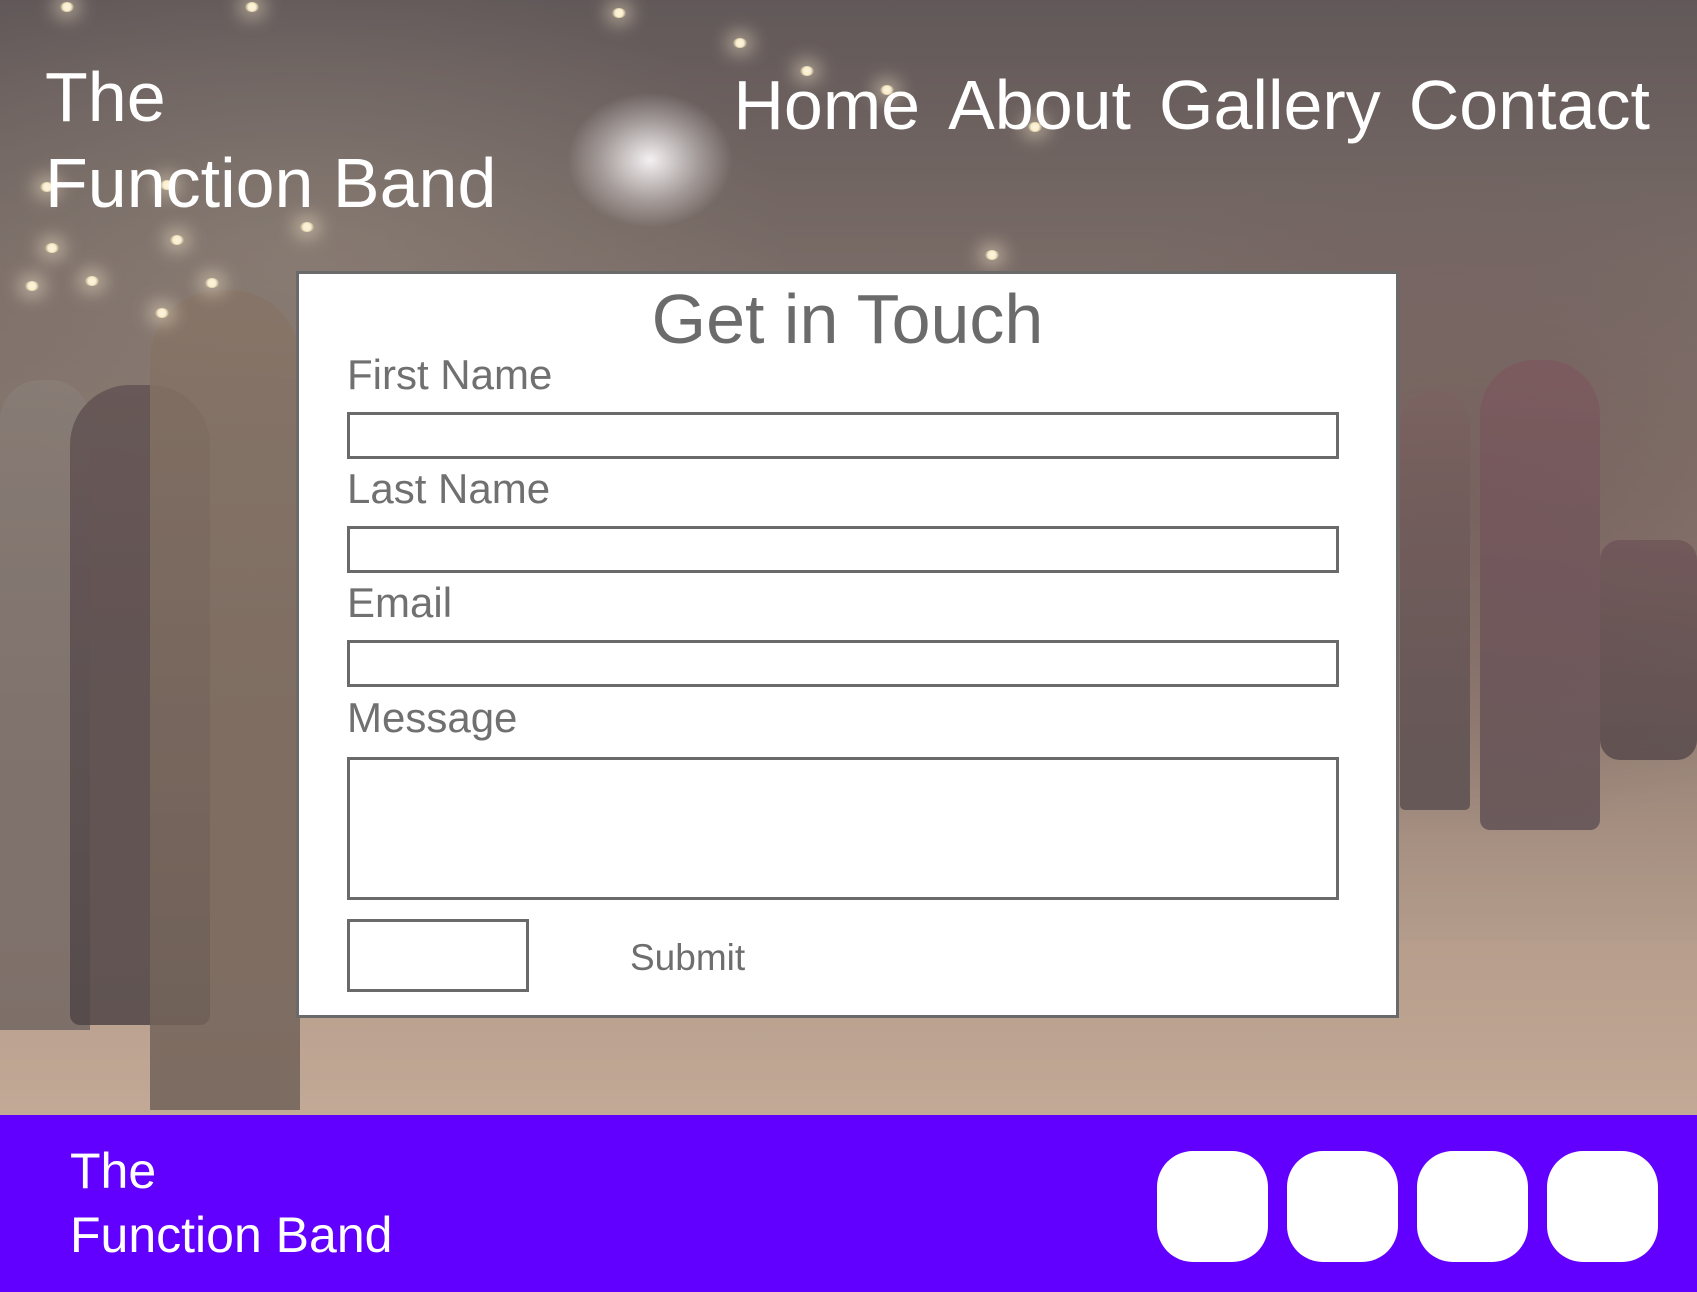 The width and height of the screenshot is (1697, 1292). Describe the element at coordinates (687, 958) in the screenshot. I see `submit-label: Submit` at that location.